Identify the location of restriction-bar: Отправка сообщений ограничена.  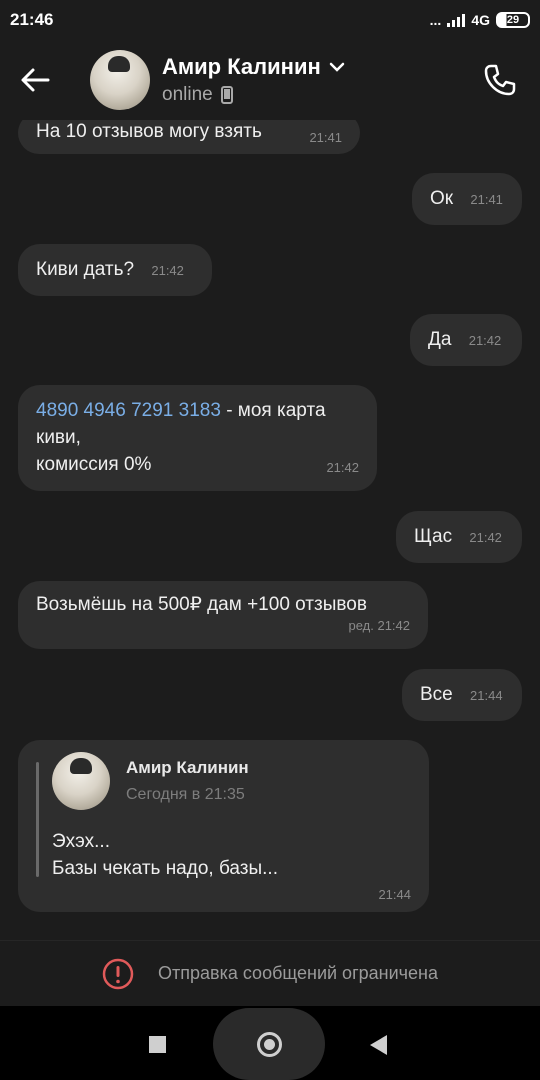
(270, 973).